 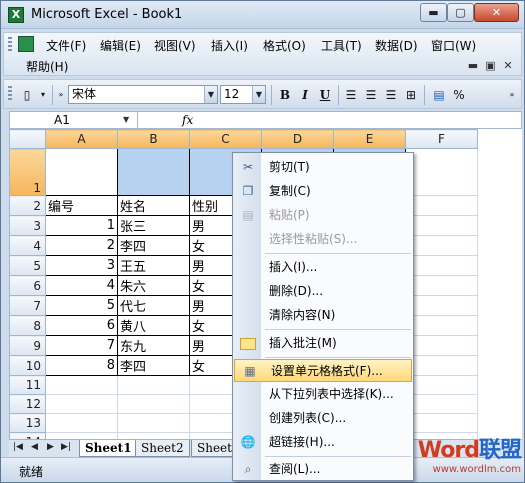 I want to click on menu-help: 帮助(H), so click(x=47, y=66).